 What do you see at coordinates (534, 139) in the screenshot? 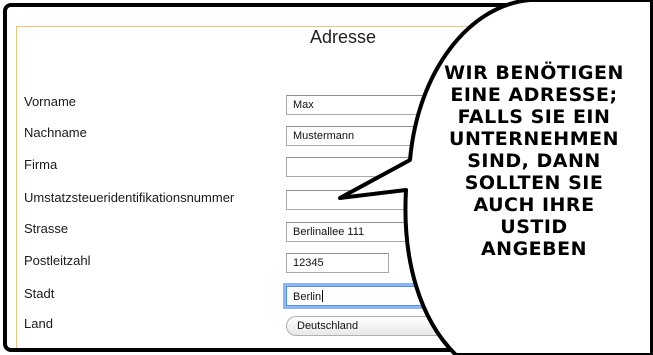
I see `bubble-line: Unternehmen` at bounding box center [534, 139].